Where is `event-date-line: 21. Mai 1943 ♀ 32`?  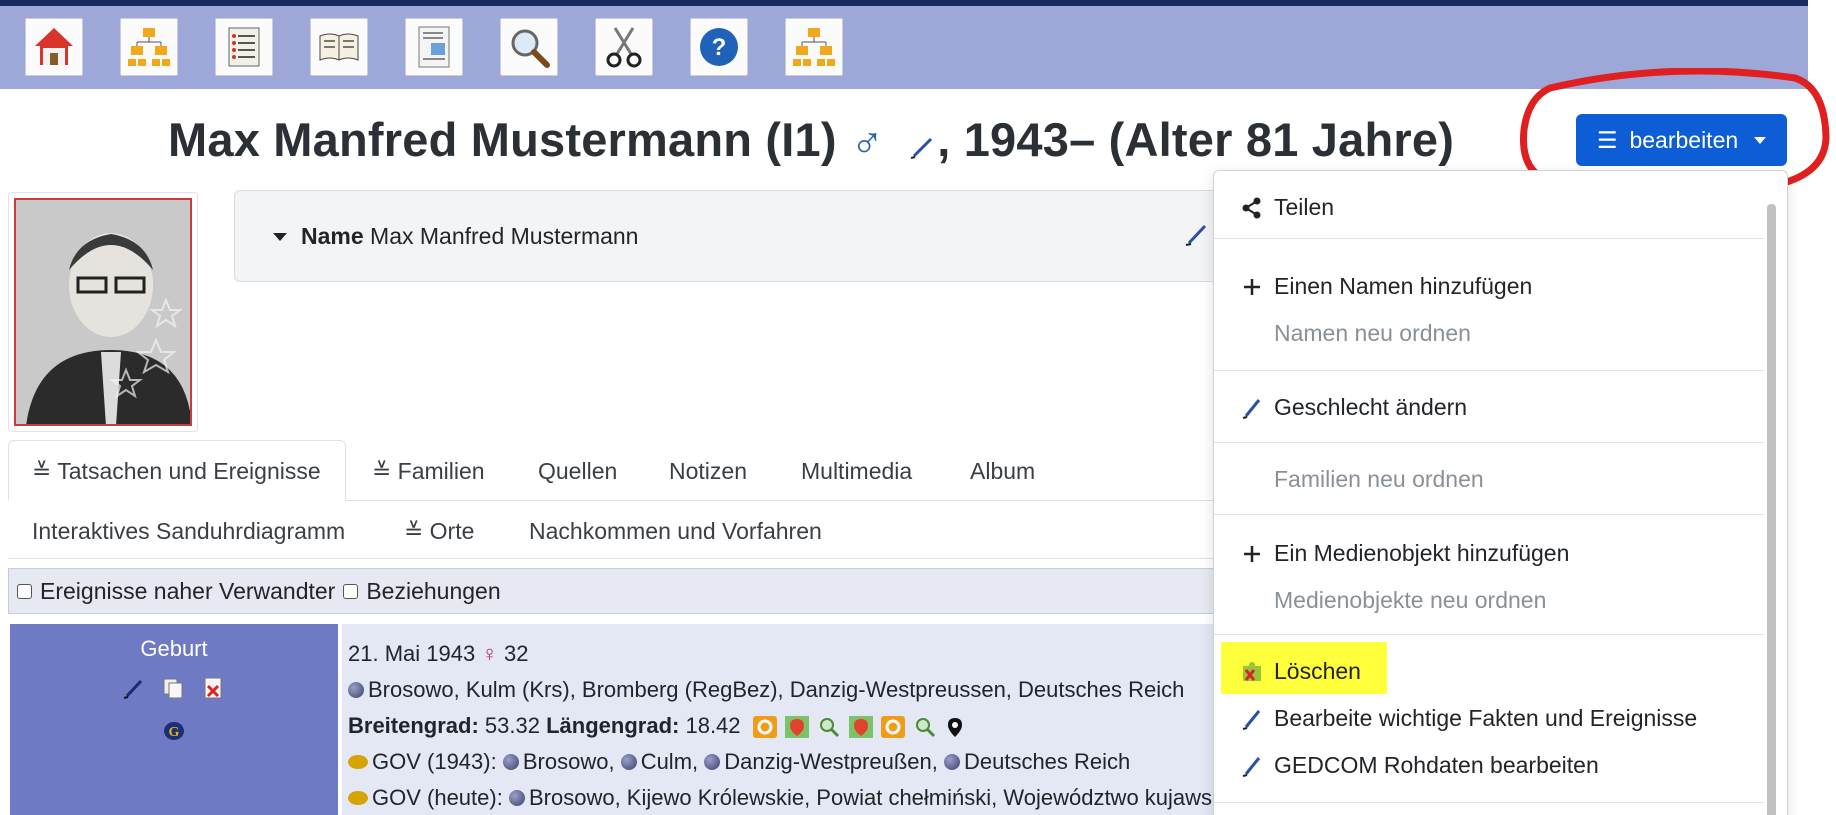 event-date-line: 21. Mai 1943 ♀ 32 is located at coordinates (794, 654).